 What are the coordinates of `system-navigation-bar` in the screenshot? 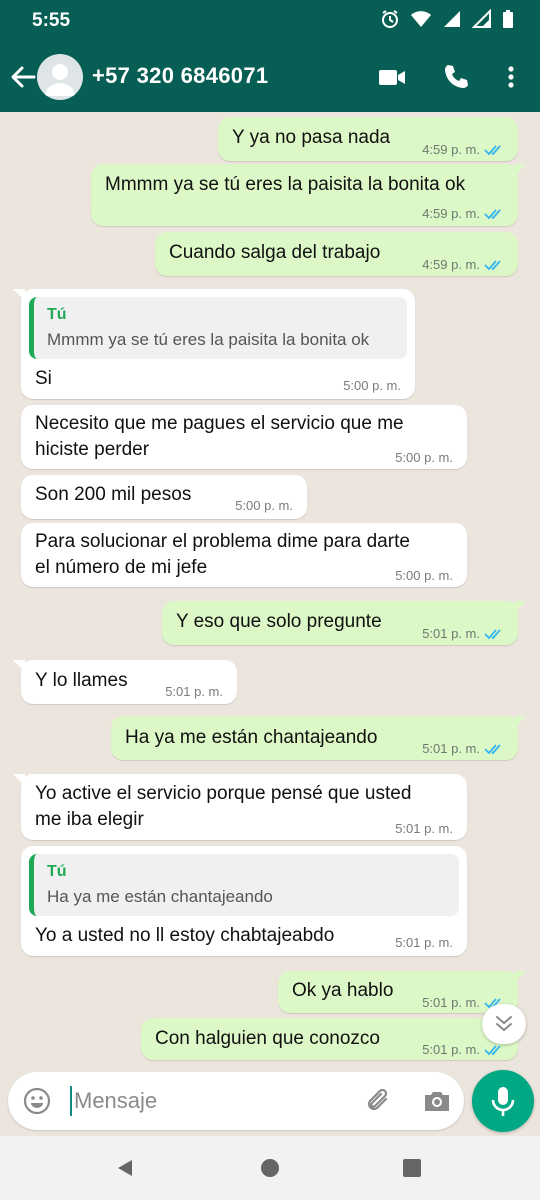 It's located at (270, 1168).